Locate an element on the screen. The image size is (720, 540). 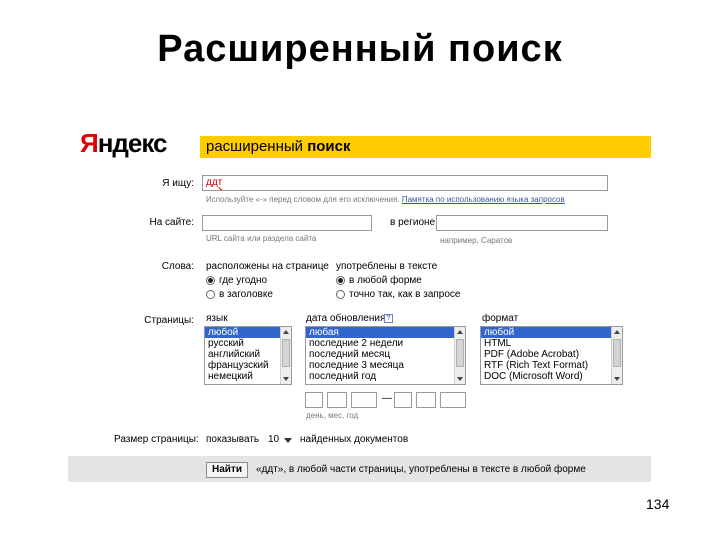
date-from-year is located at coordinates (364, 400).